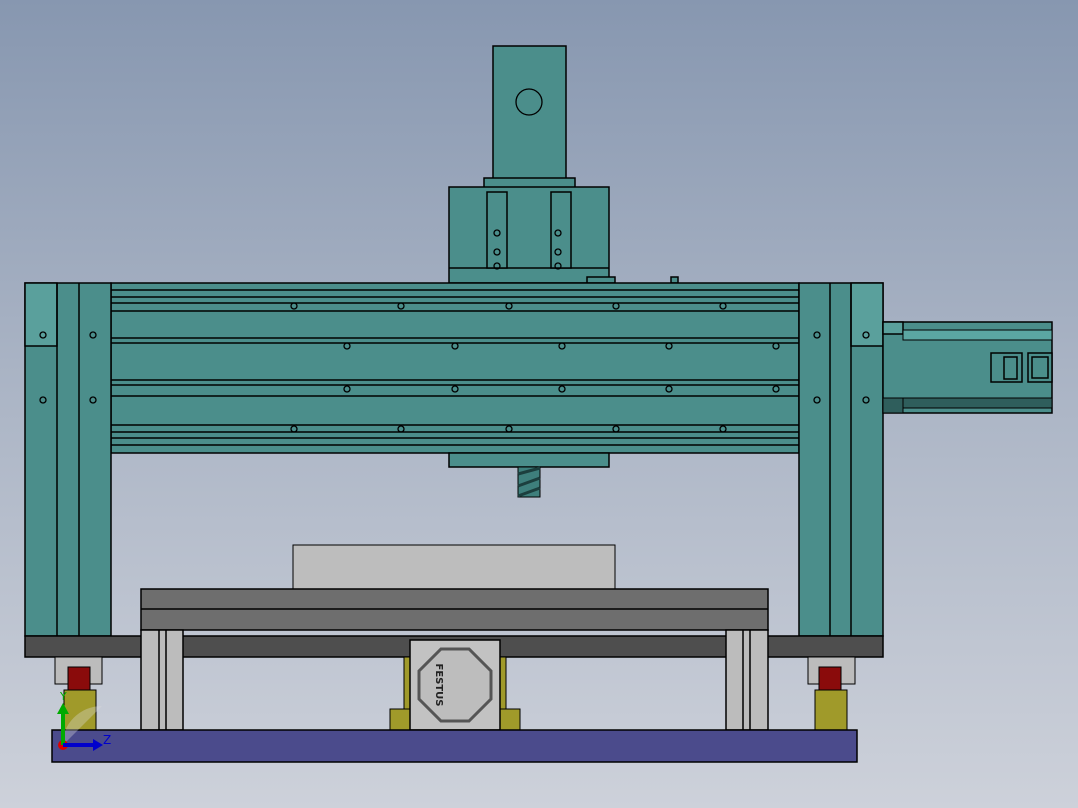 The width and height of the screenshot is (1078, 808). Describe the element at coordinates (454, 567) in the screenshot. I see `workpiece` at that location.